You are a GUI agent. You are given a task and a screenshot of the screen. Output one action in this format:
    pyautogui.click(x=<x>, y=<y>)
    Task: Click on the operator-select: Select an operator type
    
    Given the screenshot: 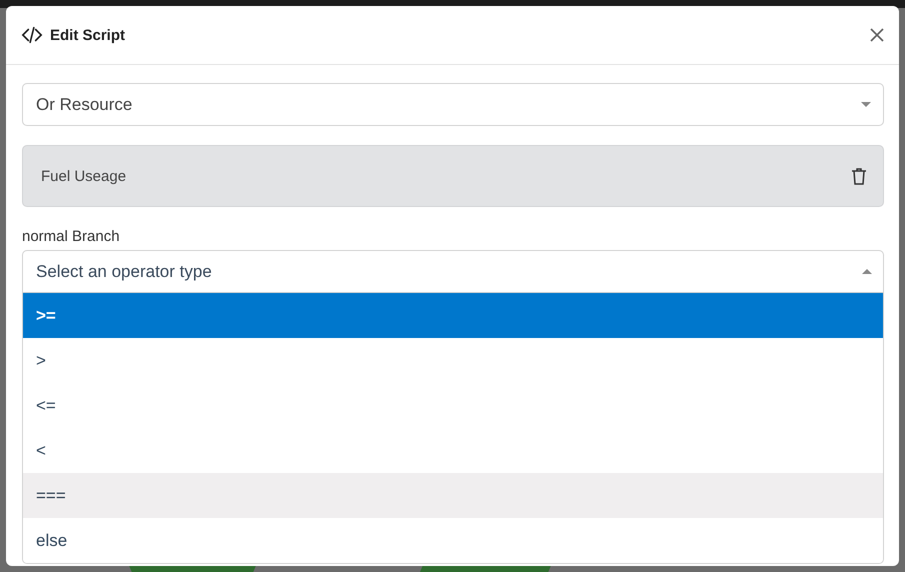 What is the action you would take?
    pyautogui.click(x=453, y=271)
    